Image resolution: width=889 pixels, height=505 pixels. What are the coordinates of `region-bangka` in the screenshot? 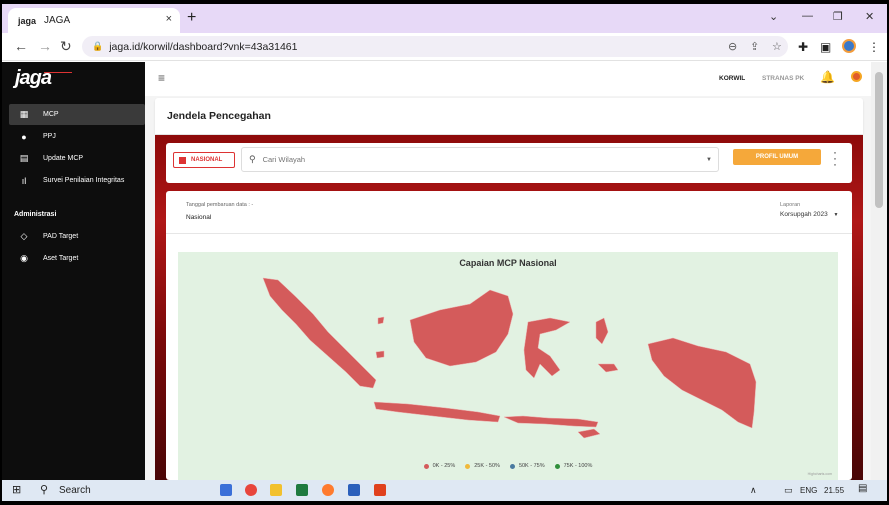 It's located at (380, 354).